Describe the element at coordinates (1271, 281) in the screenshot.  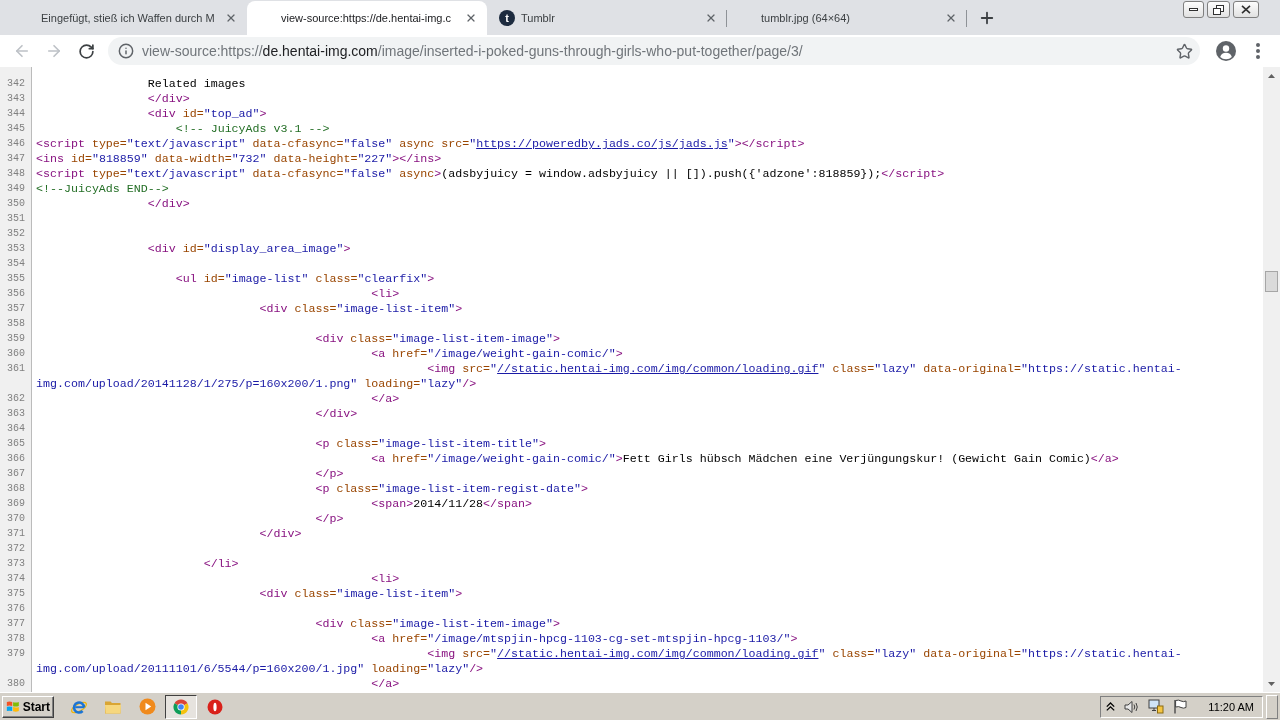
I see `scrollbar-thumb` at that location.